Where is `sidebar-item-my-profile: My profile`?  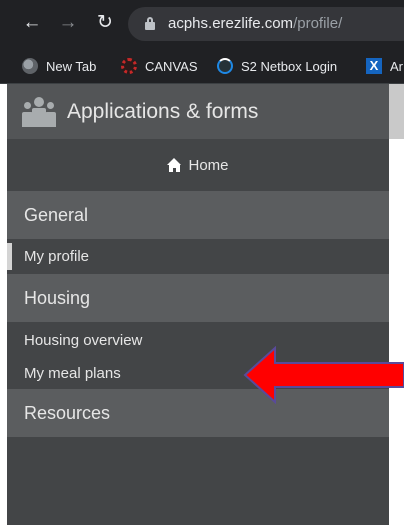 sidebar-item-my-profile: My profile is located at coordinates (198, 256).